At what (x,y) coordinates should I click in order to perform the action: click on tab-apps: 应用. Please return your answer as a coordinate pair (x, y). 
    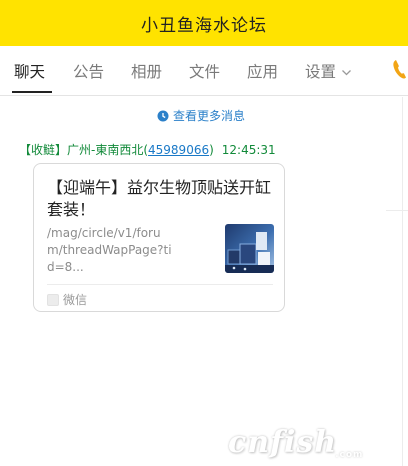
    Looking at the image, I should click on (262, 72).